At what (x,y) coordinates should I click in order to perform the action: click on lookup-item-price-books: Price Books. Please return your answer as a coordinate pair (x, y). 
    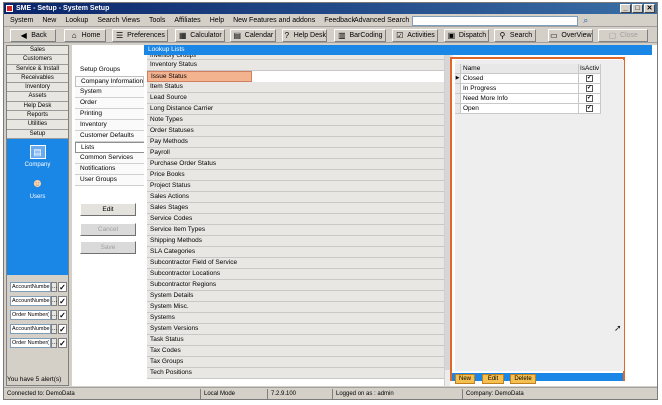
    Looking at the image, I should click on (300, 175).